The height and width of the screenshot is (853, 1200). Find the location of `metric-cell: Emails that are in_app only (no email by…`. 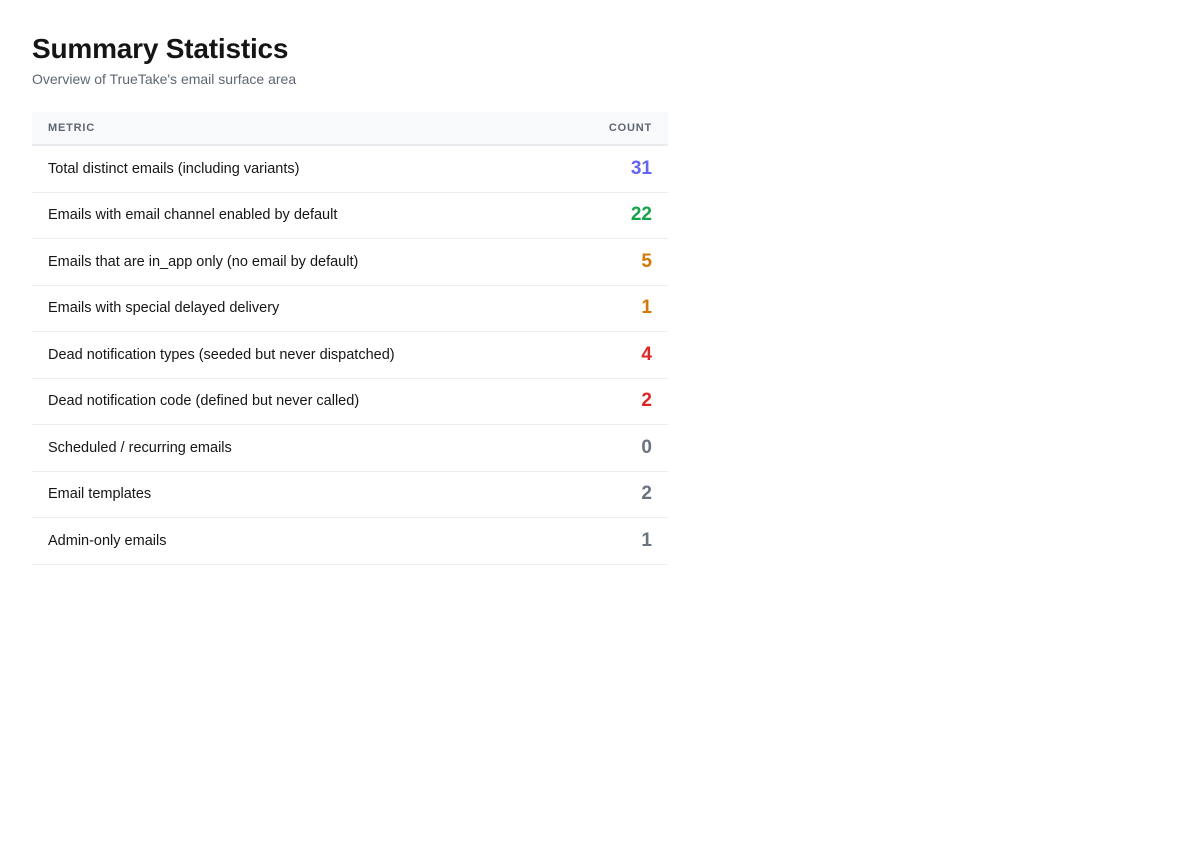

metric-cell: Emails that are in_app only (no email by… is located at coordinates (297, 262).